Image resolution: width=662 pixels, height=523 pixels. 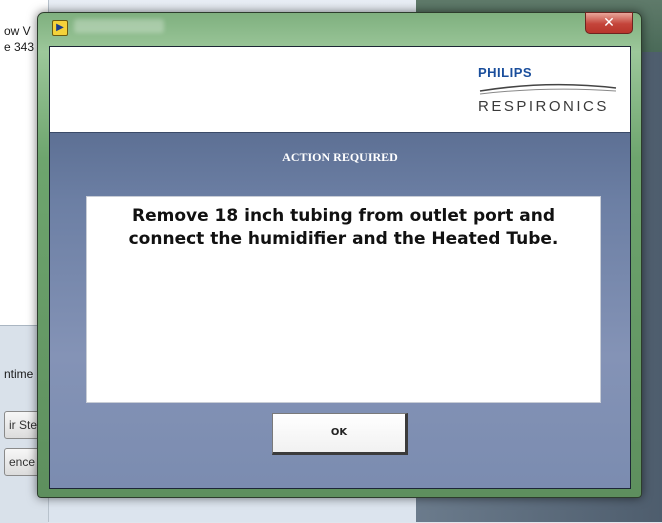 I want to click on background-text-fragment: ow V, so click(x=17, y=31).